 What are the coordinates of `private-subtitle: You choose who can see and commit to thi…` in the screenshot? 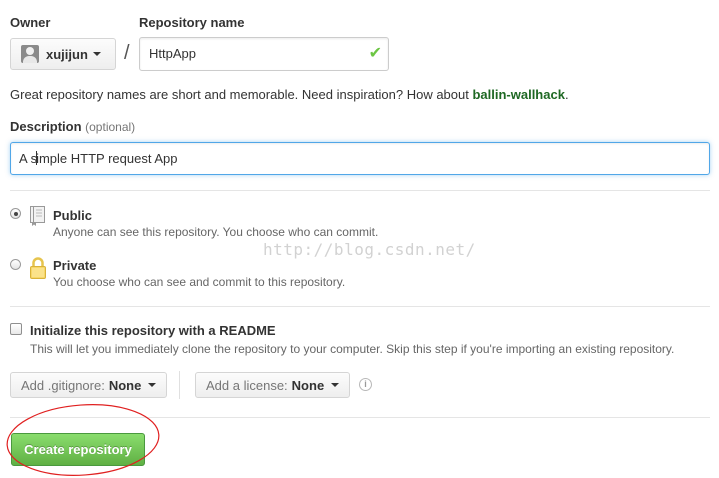 It's located at (199, 282).